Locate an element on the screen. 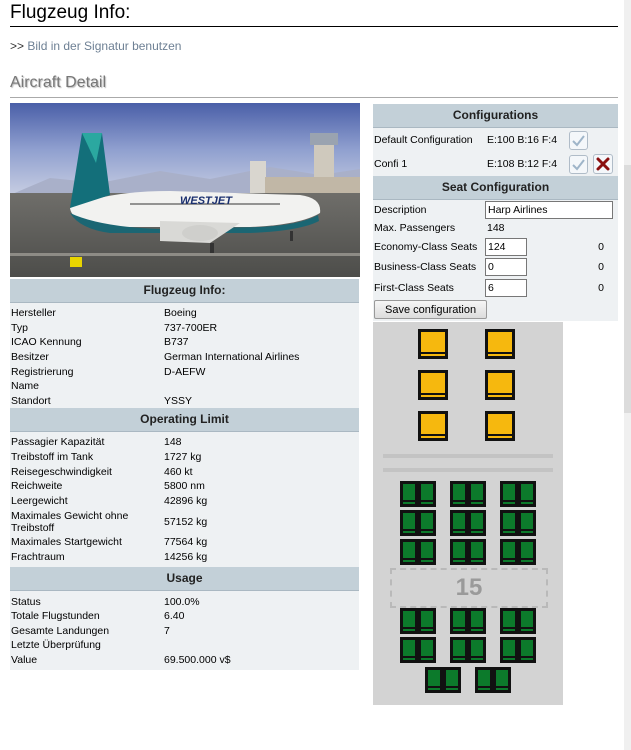  operating-row: Passagier Kapazität 148 is located at coordinates (96, 442).